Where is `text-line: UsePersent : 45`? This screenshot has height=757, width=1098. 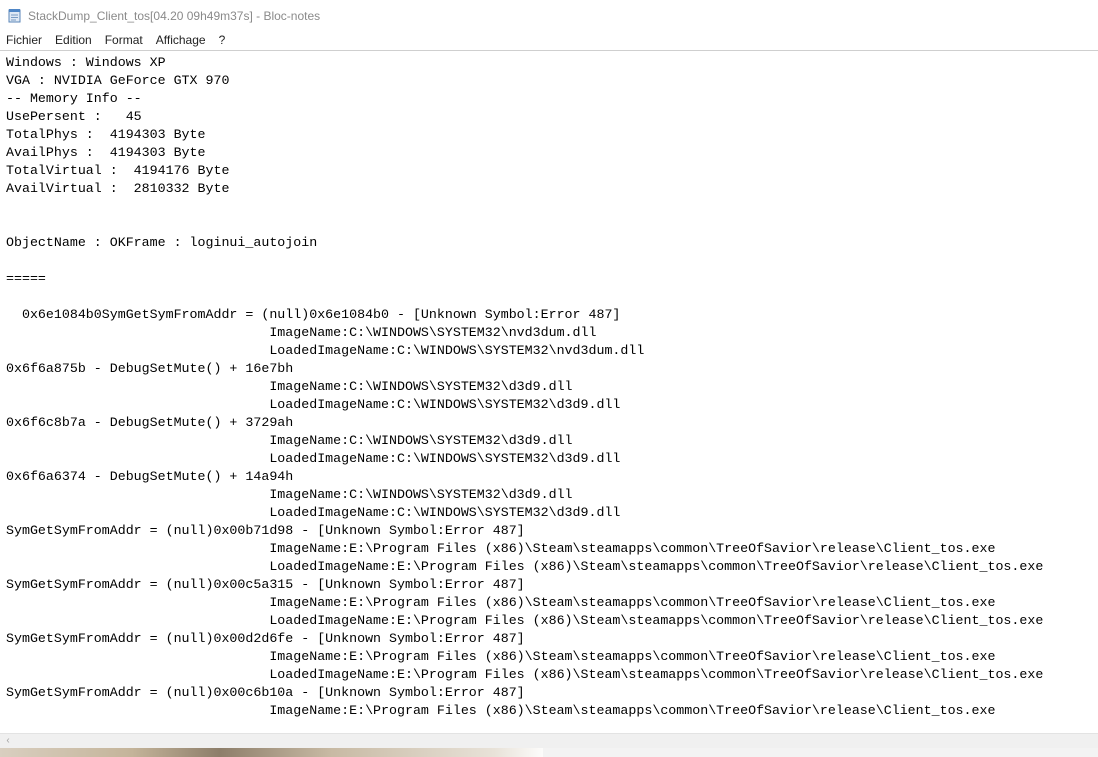
text-line: UsePersent : 45 is located at coordinates (74, 116).